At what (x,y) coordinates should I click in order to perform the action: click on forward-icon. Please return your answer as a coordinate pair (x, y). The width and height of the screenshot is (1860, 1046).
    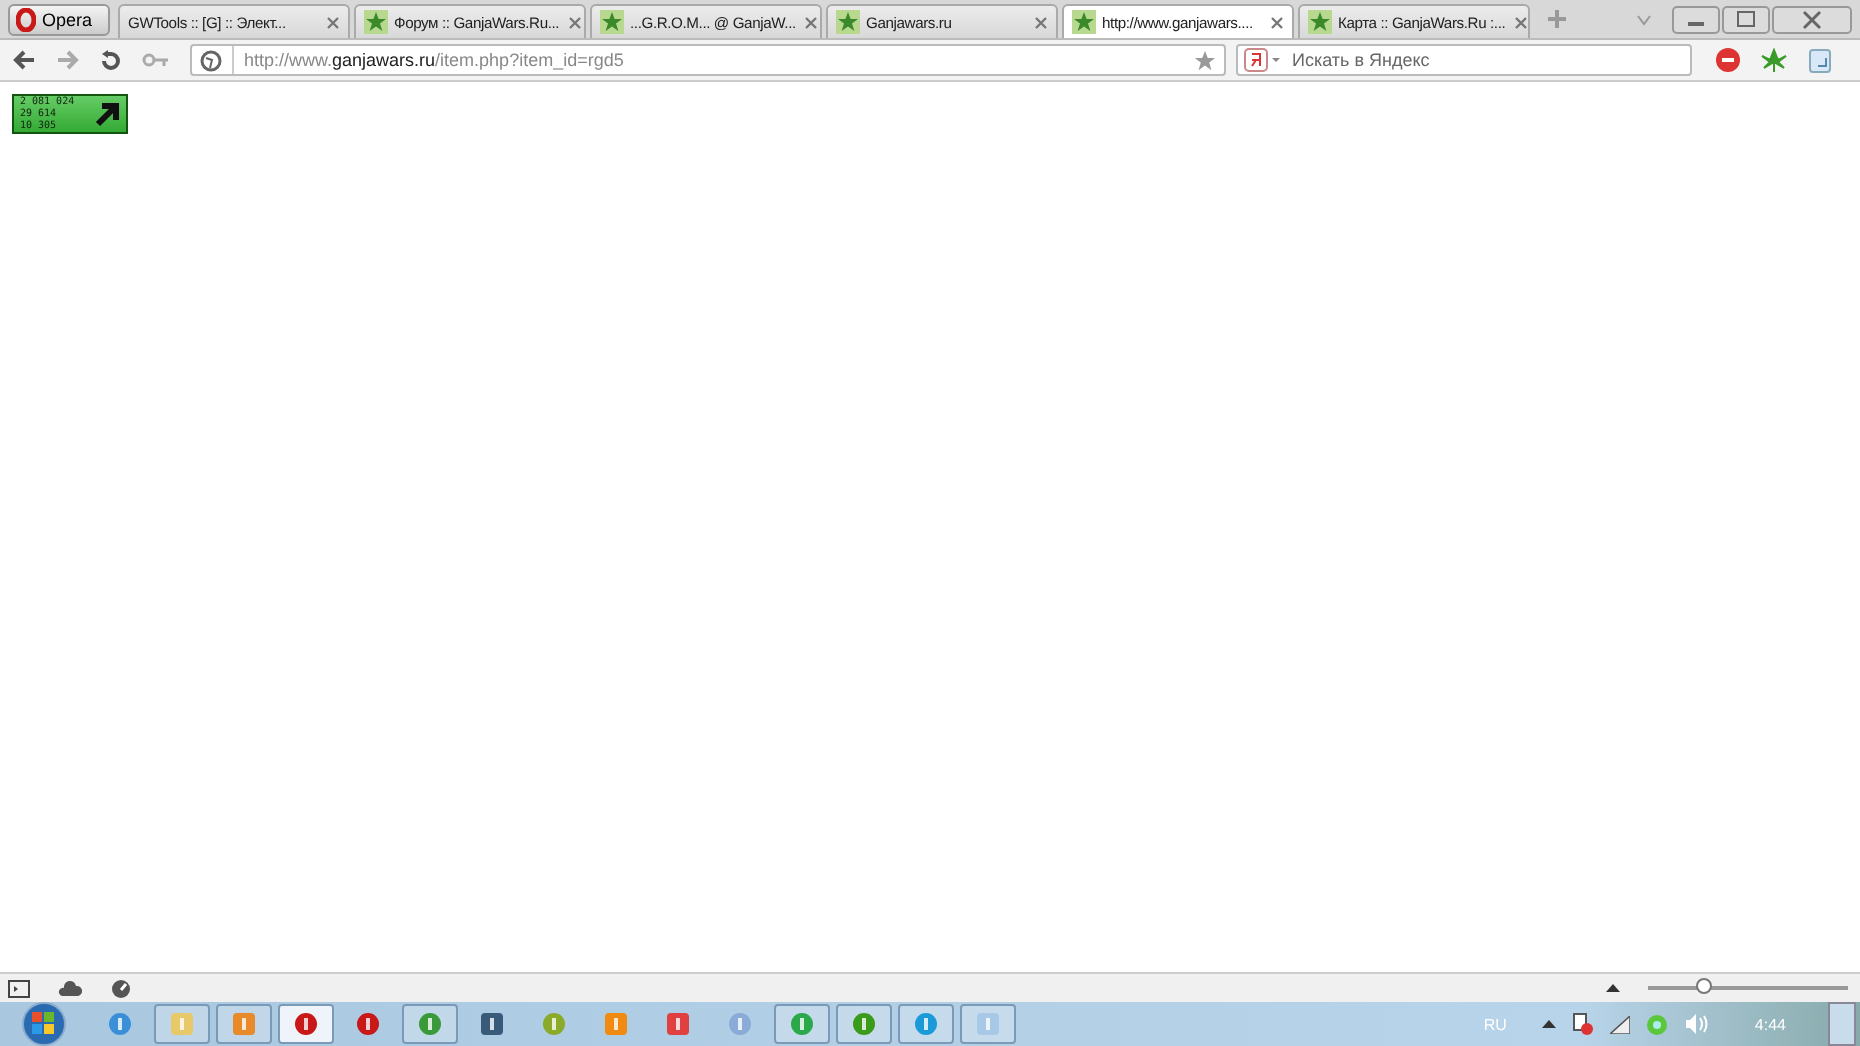
    Looking at the image, I should click on (68, 60).